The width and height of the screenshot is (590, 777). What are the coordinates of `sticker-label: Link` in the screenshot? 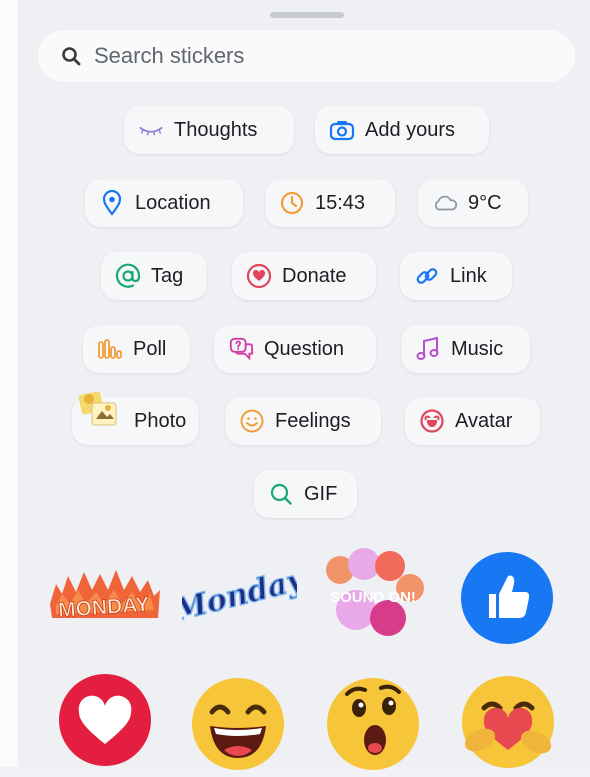 It's located at (468, 275).